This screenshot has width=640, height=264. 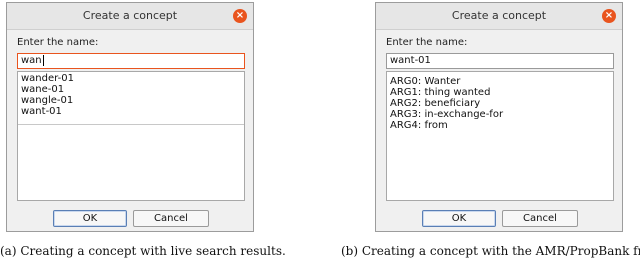 I want to click on list-divider, so click(x=131, y=124).